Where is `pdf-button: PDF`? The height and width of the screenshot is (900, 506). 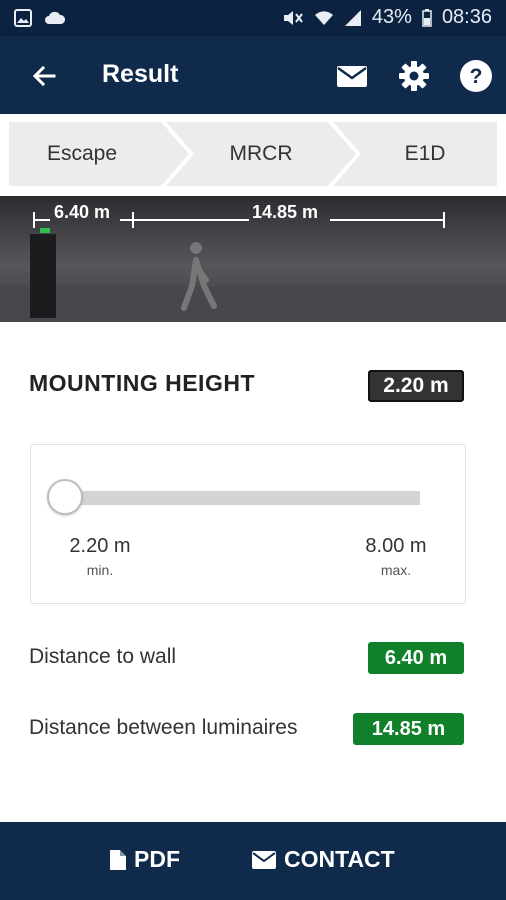 pdf-button: PDF is located at coordinates (145, 859).